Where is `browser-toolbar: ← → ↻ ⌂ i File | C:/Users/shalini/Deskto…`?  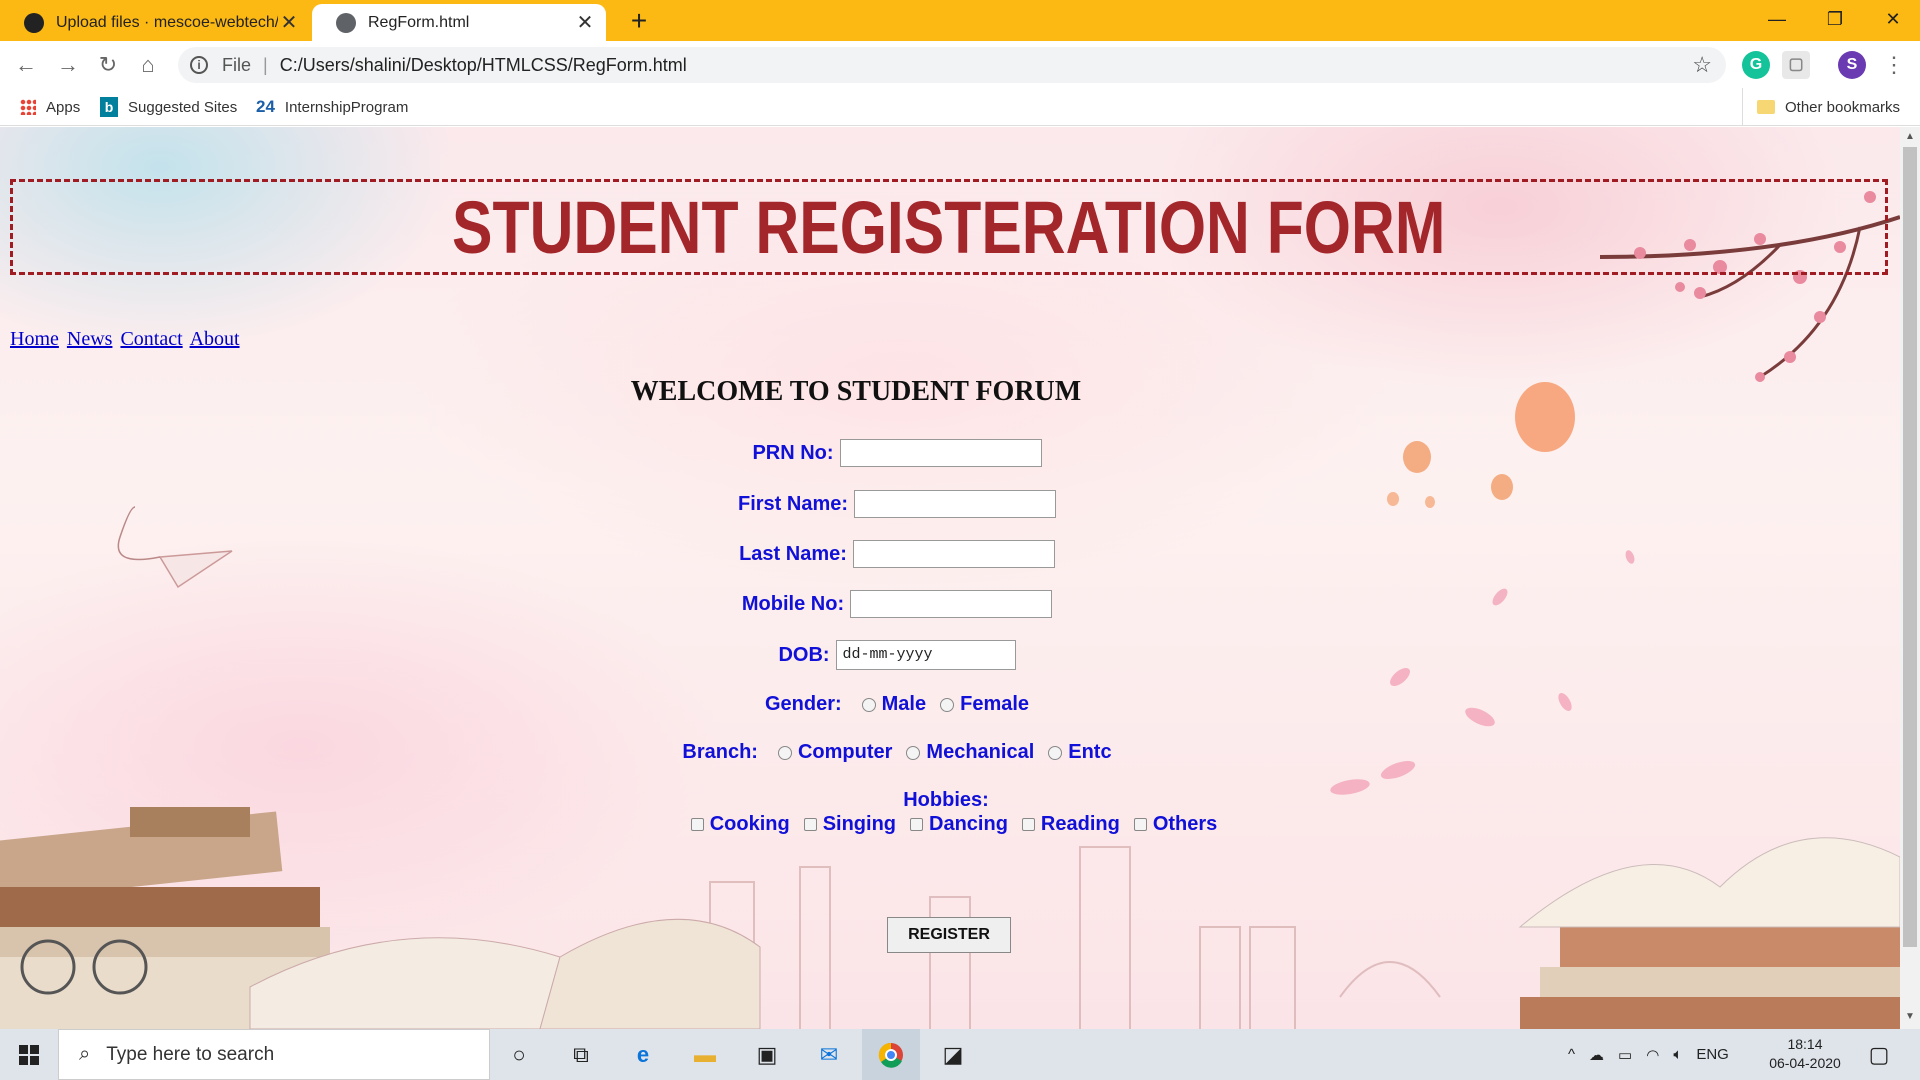 browser-toolbar: ← → ↻ ⌂ i File | C:/Users/shalini/Deskto… is located at coordinates (960, 64).